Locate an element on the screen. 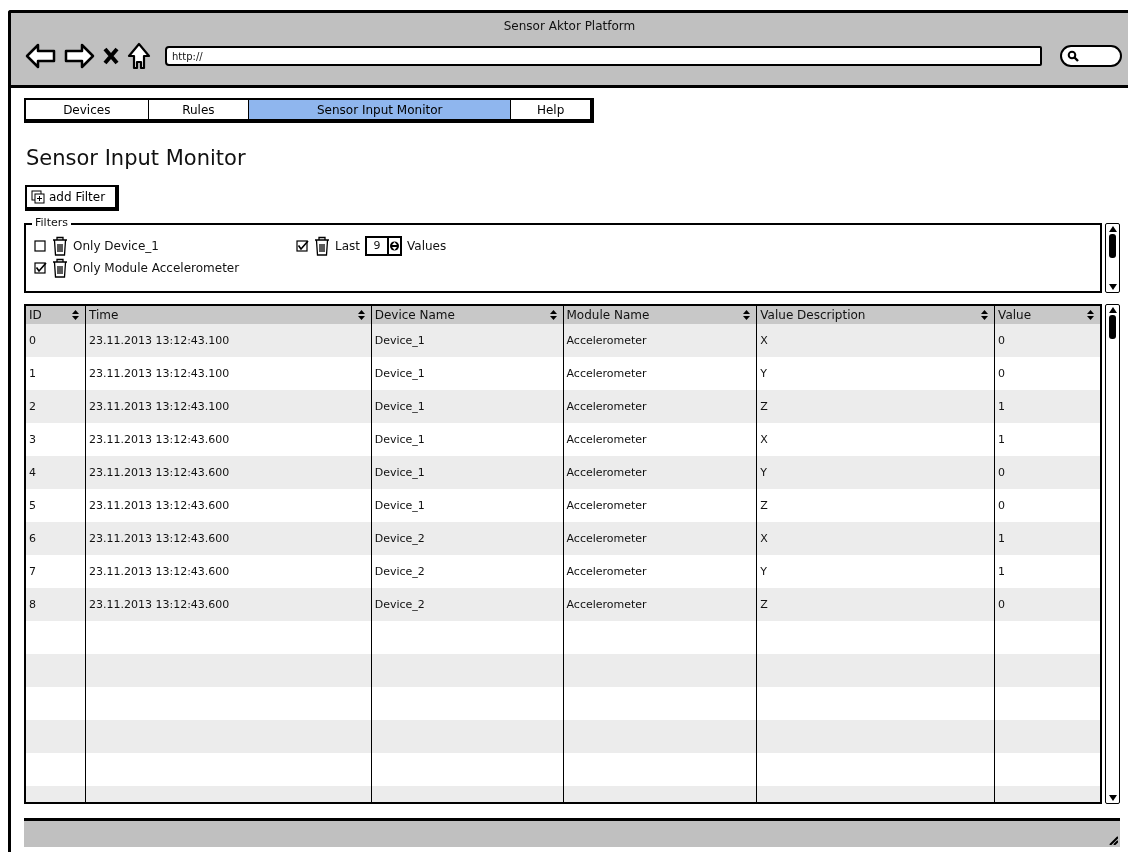 The image size is (1128, 852). tab: Sensor Input Monitor is located at coordinates (380, 109).